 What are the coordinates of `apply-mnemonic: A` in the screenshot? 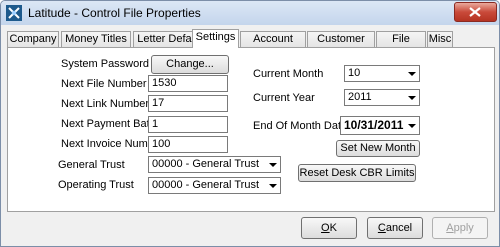 It's located at (450, 228).